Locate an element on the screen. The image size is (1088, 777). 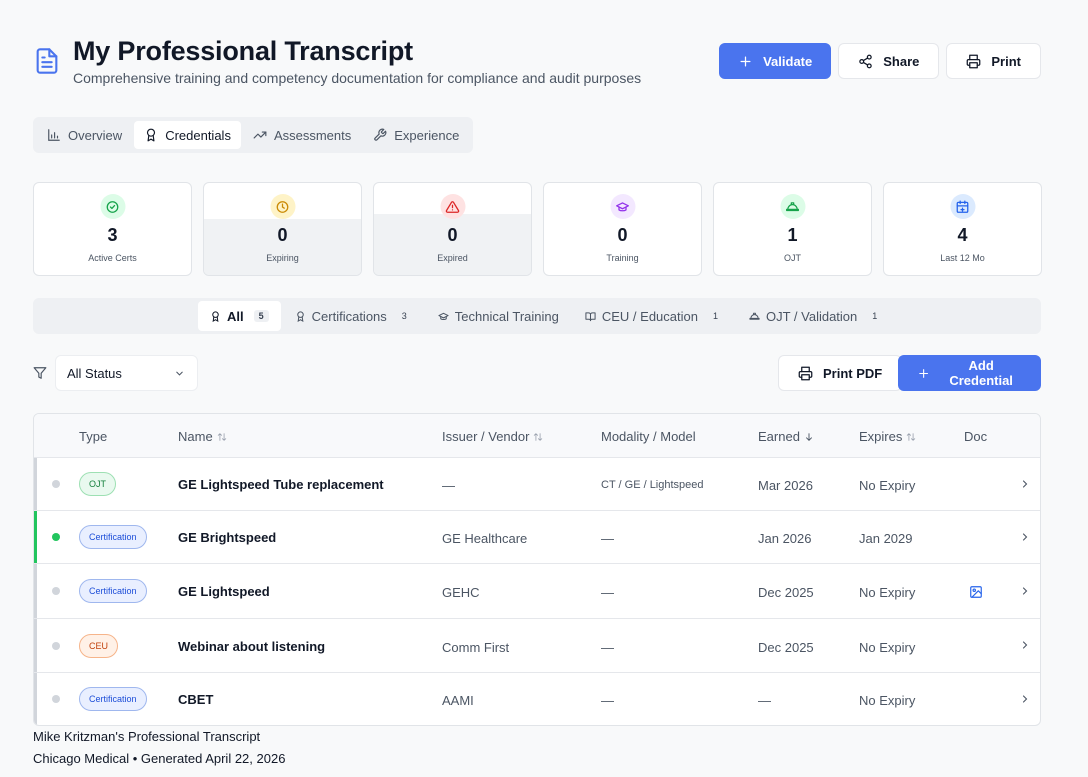
stat-ojt: 1 OJT is located at coordinates (792, 229).